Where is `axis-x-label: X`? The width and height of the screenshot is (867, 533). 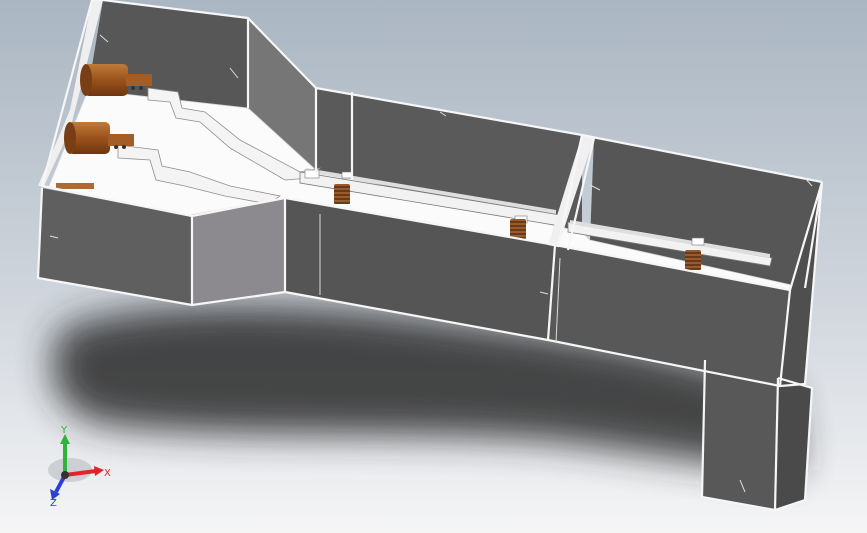
axis-x-label: X is located at coordinates (107, 473).